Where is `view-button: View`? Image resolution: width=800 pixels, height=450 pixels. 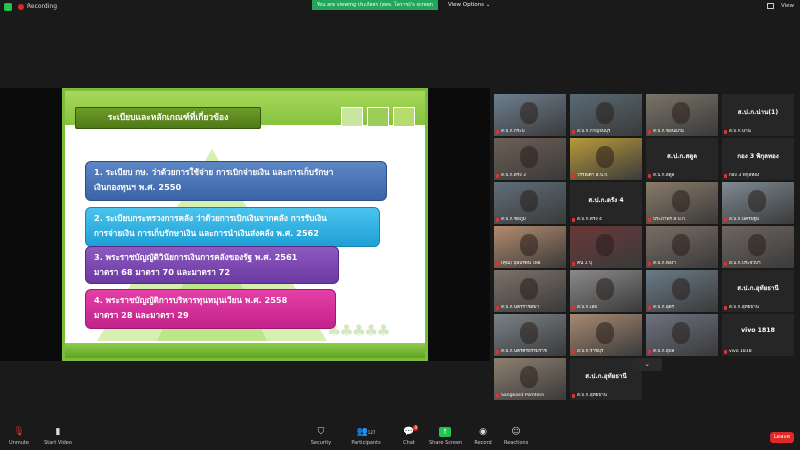
view-button: View is located at coordinates (787, 6).